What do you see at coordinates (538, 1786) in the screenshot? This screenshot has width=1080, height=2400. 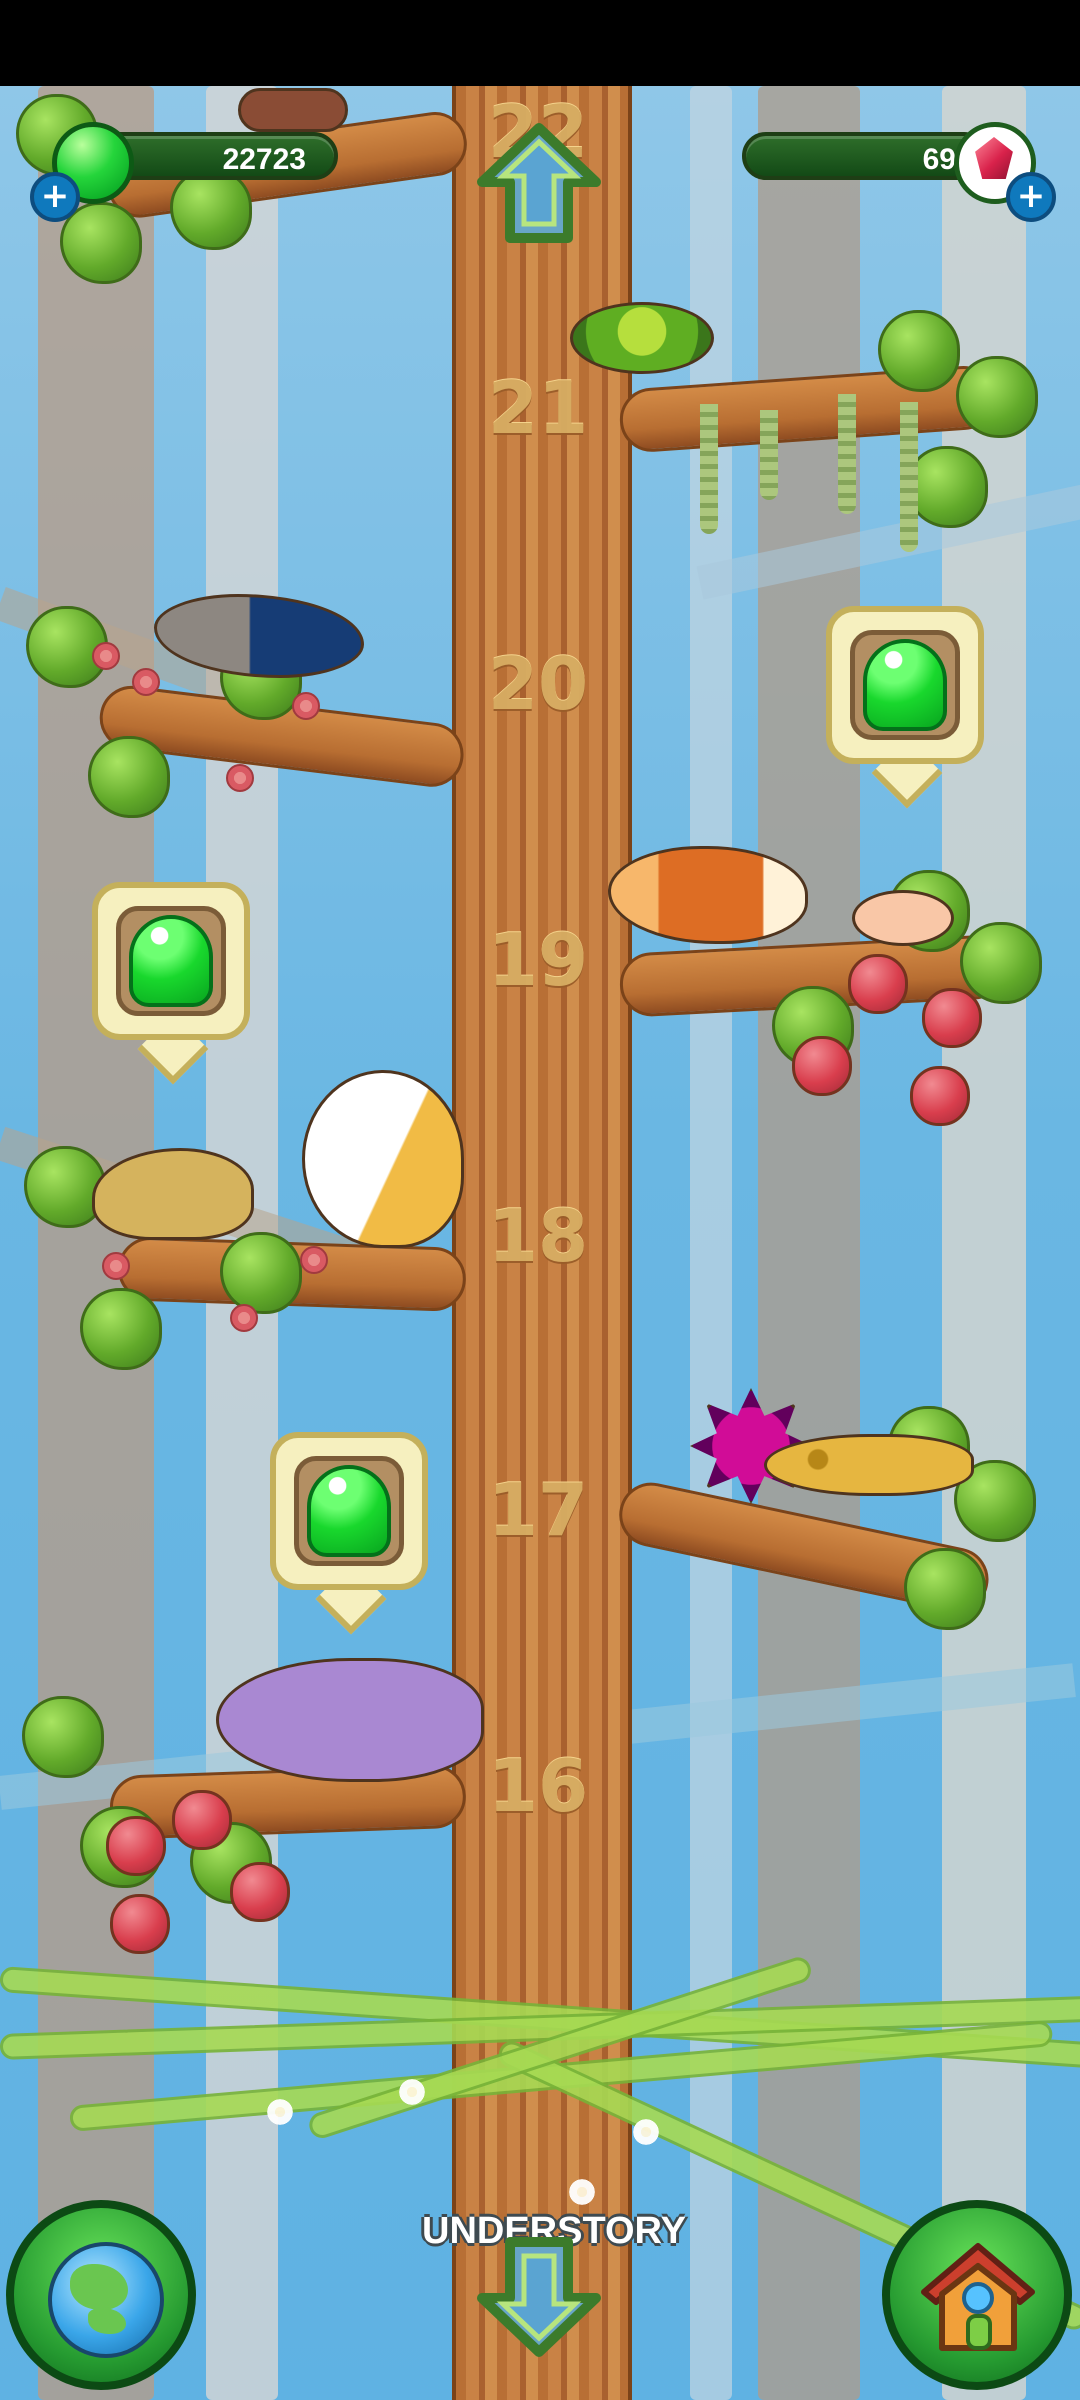 I see `tree-level-label: 16` at bounding box center [538, 1786].